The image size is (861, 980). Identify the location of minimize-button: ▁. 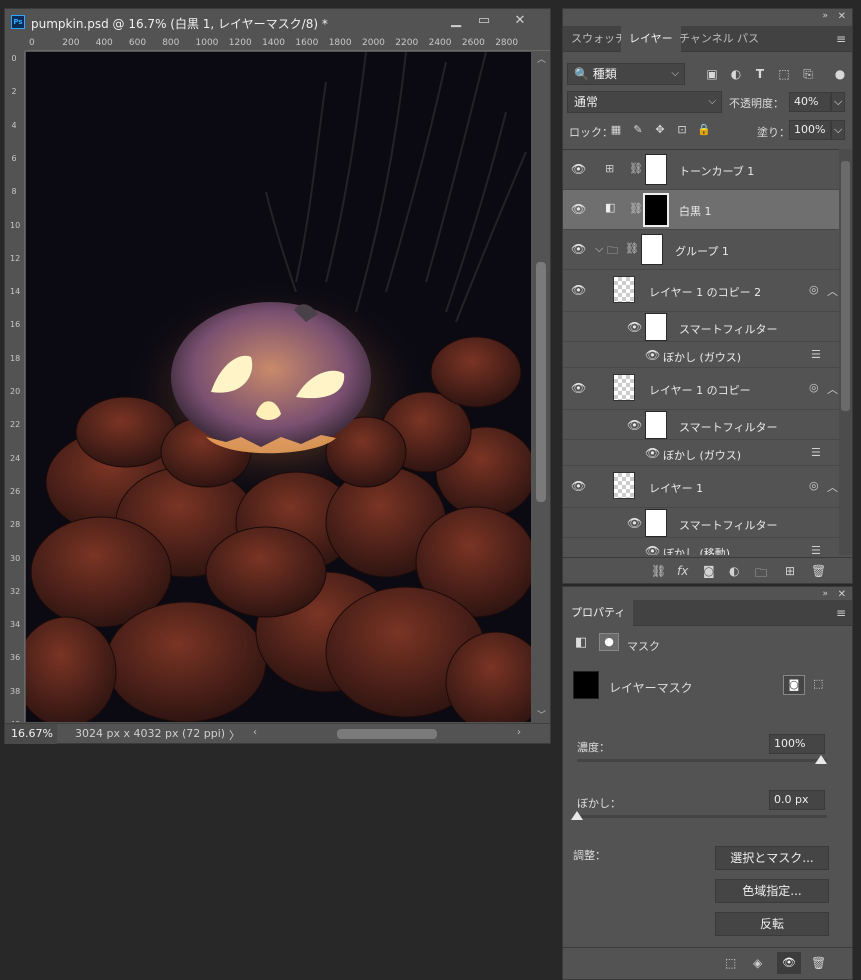
(456, 21).